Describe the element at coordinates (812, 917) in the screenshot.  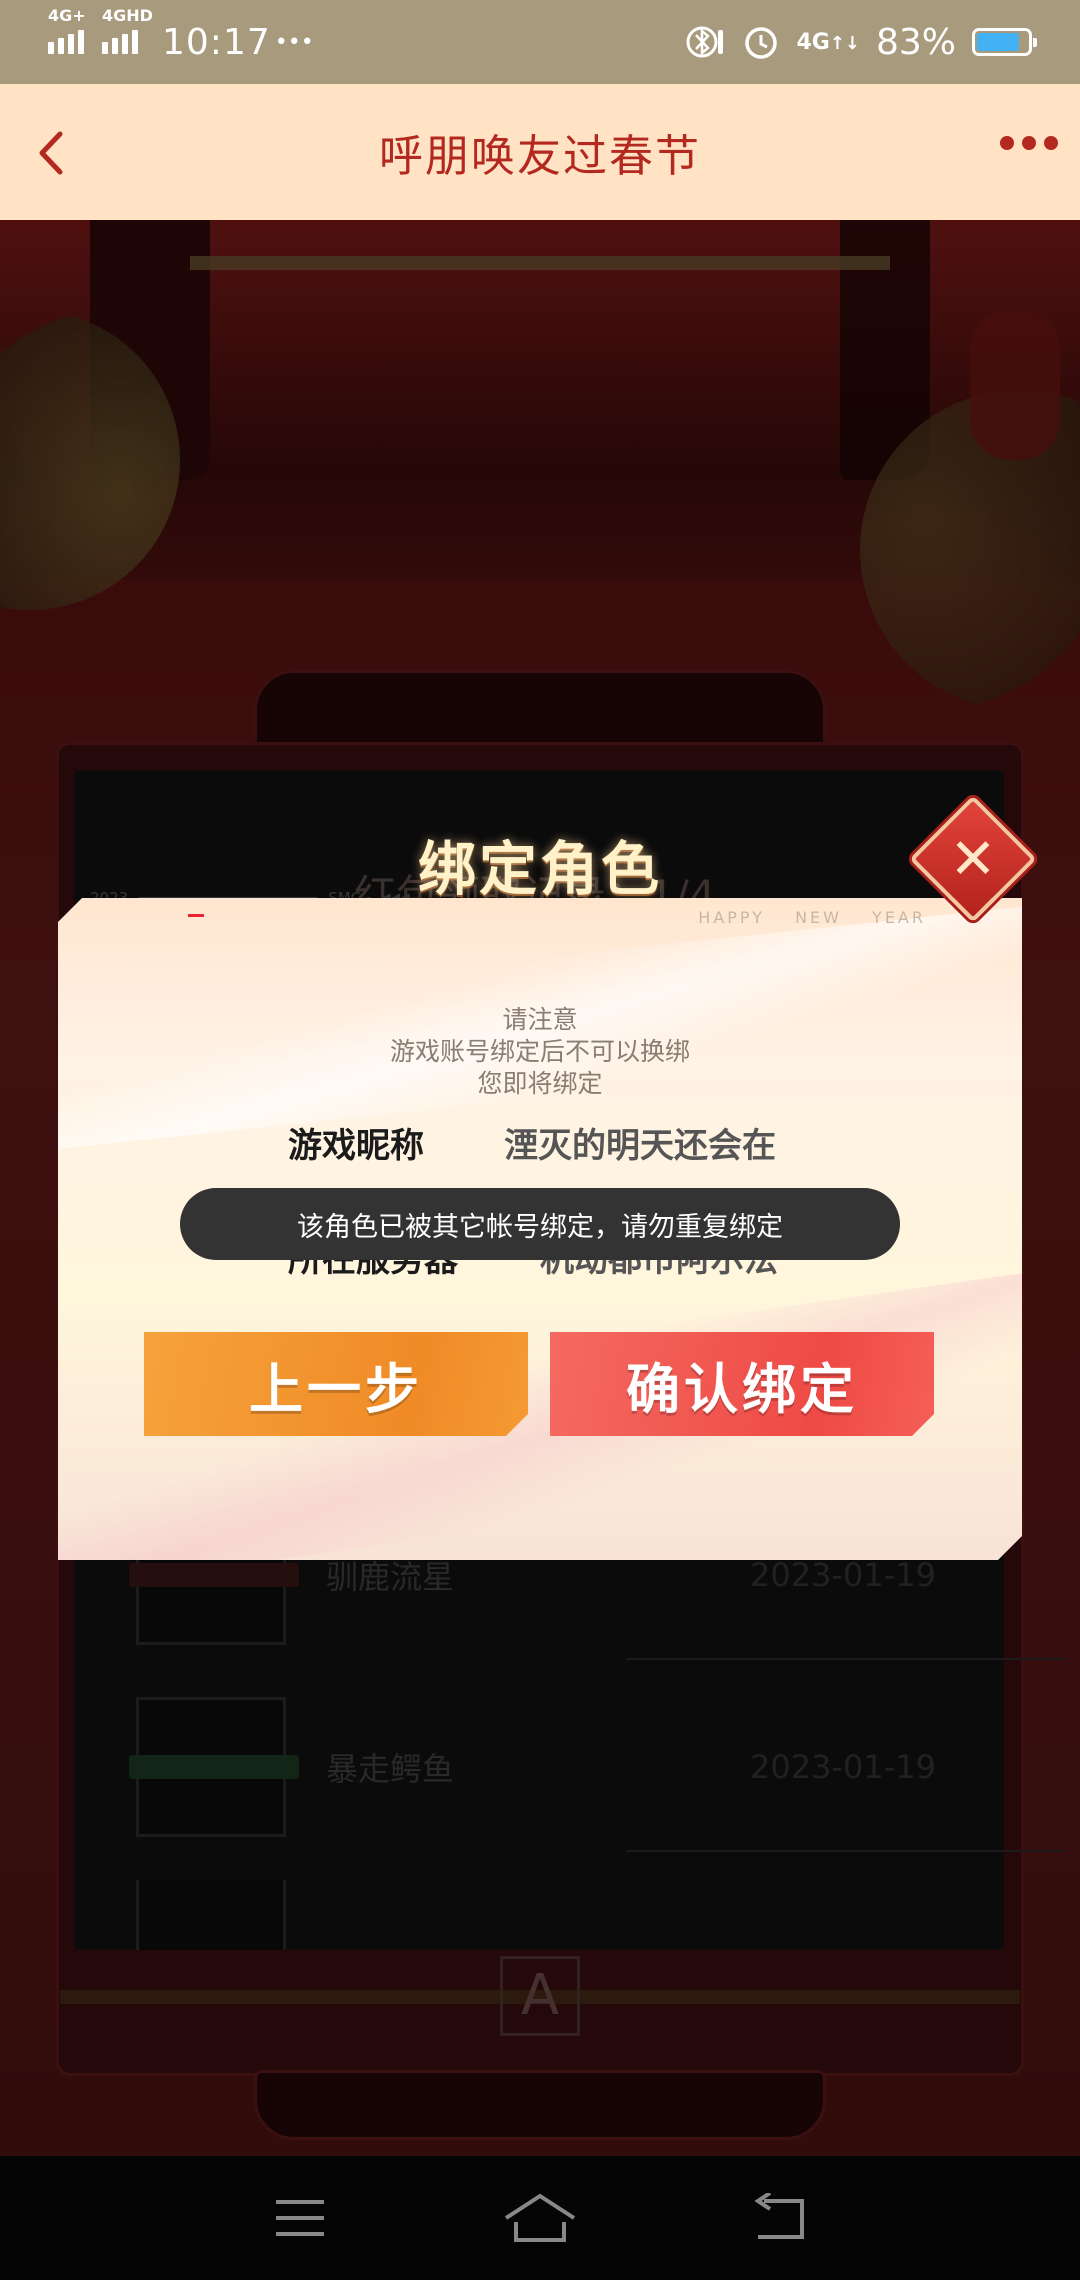
I see `dialog-decor-text: HAPPY NEW YEAR` at that location.